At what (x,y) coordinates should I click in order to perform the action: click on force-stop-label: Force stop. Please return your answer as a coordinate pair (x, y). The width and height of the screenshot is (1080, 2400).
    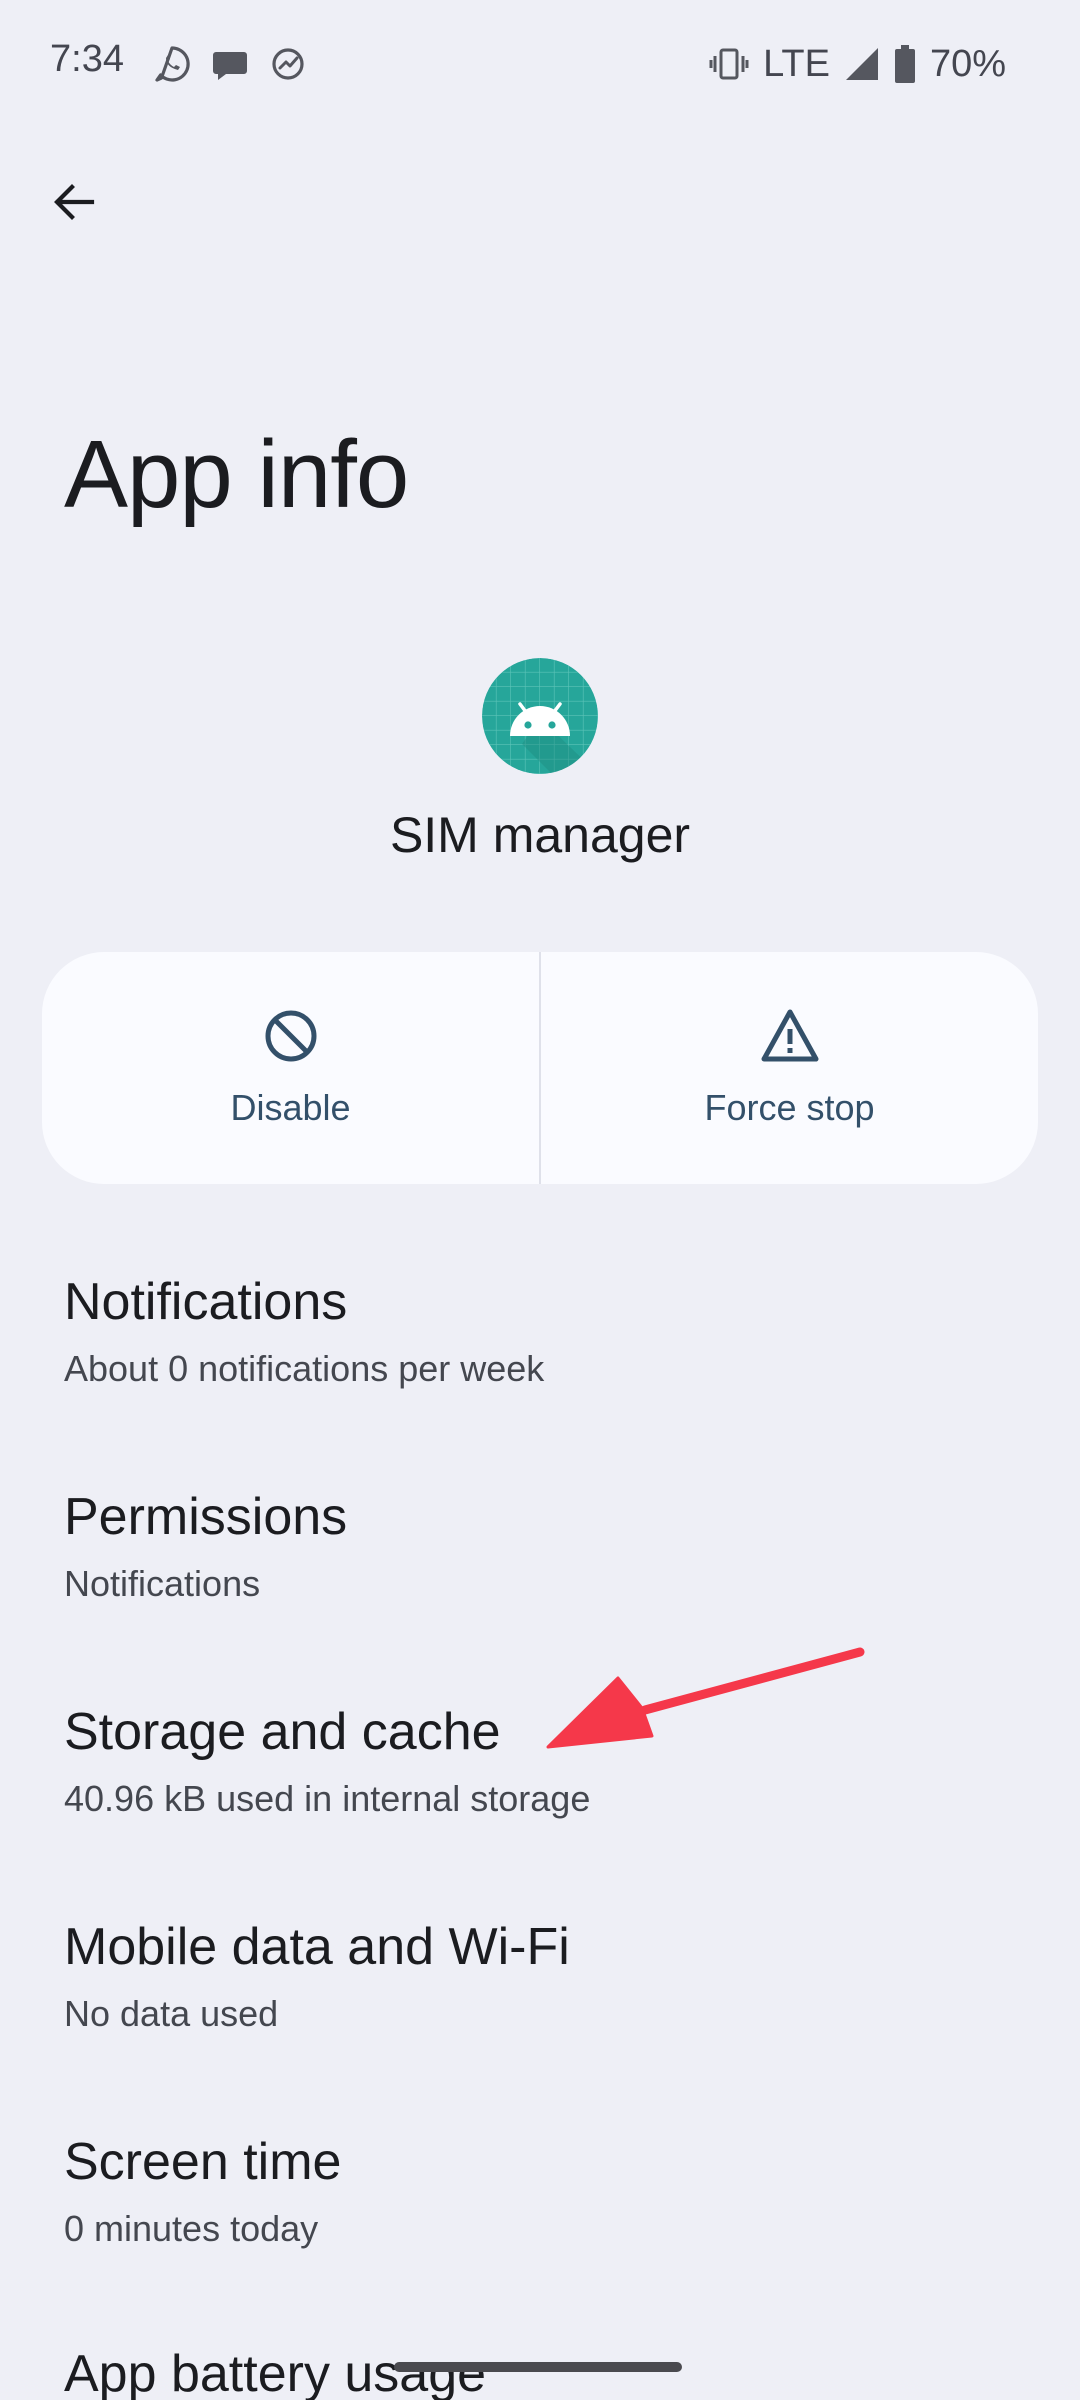
    Looking at the image, I should click on (789, 1107).